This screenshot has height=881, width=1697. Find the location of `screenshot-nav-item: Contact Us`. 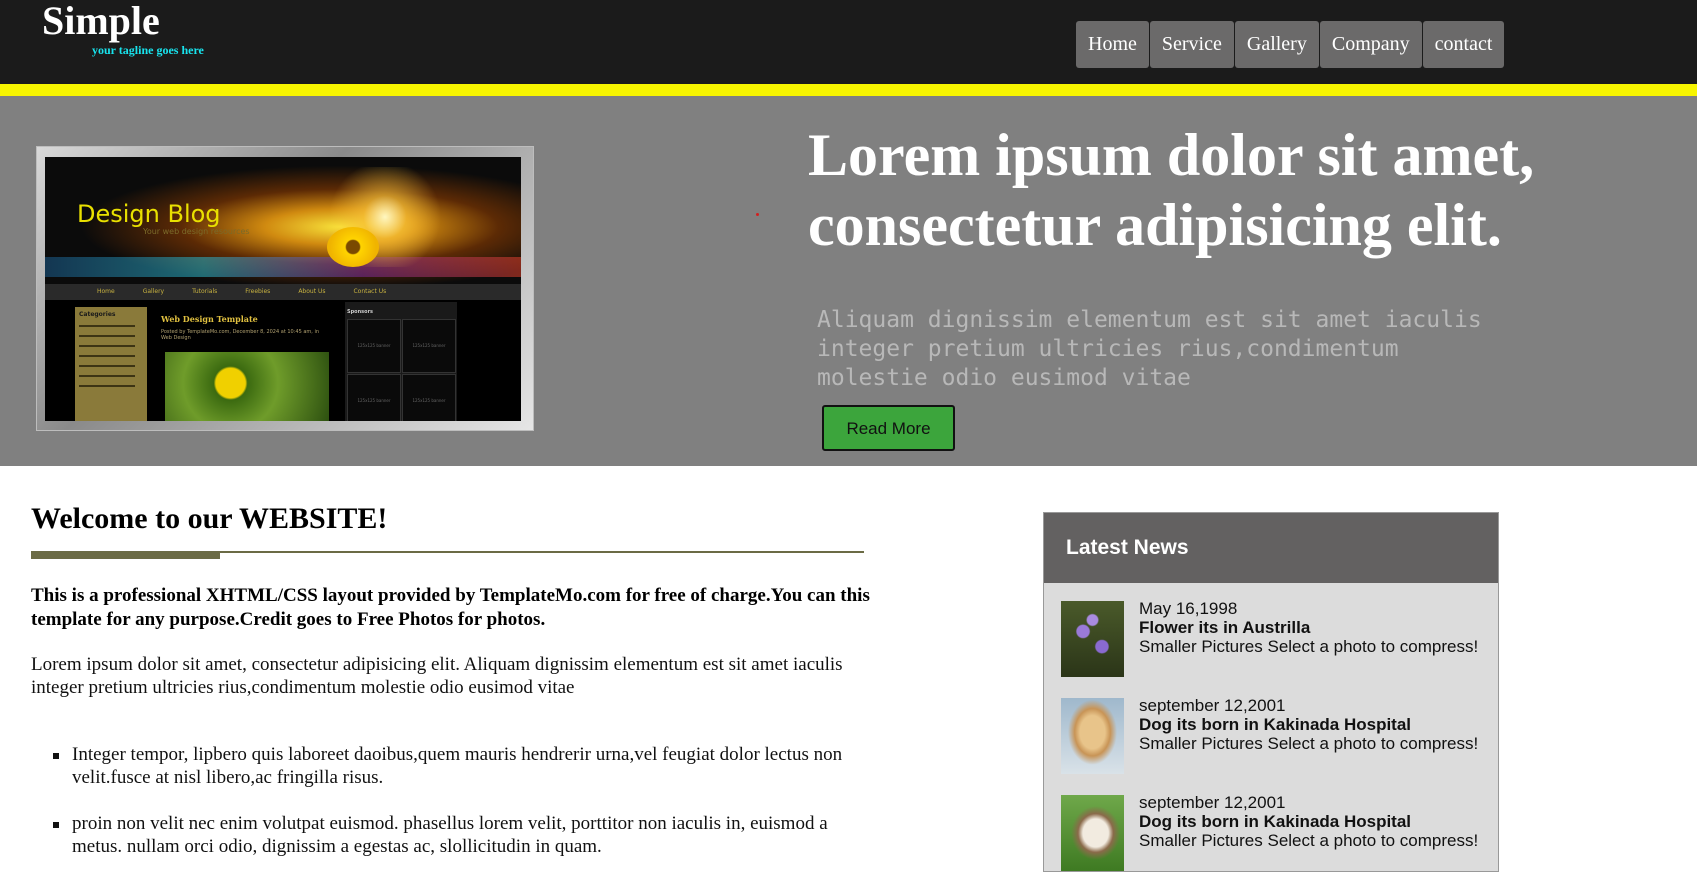

screenshot-nav-item: Contact Us is located at coordinates (370, 291).